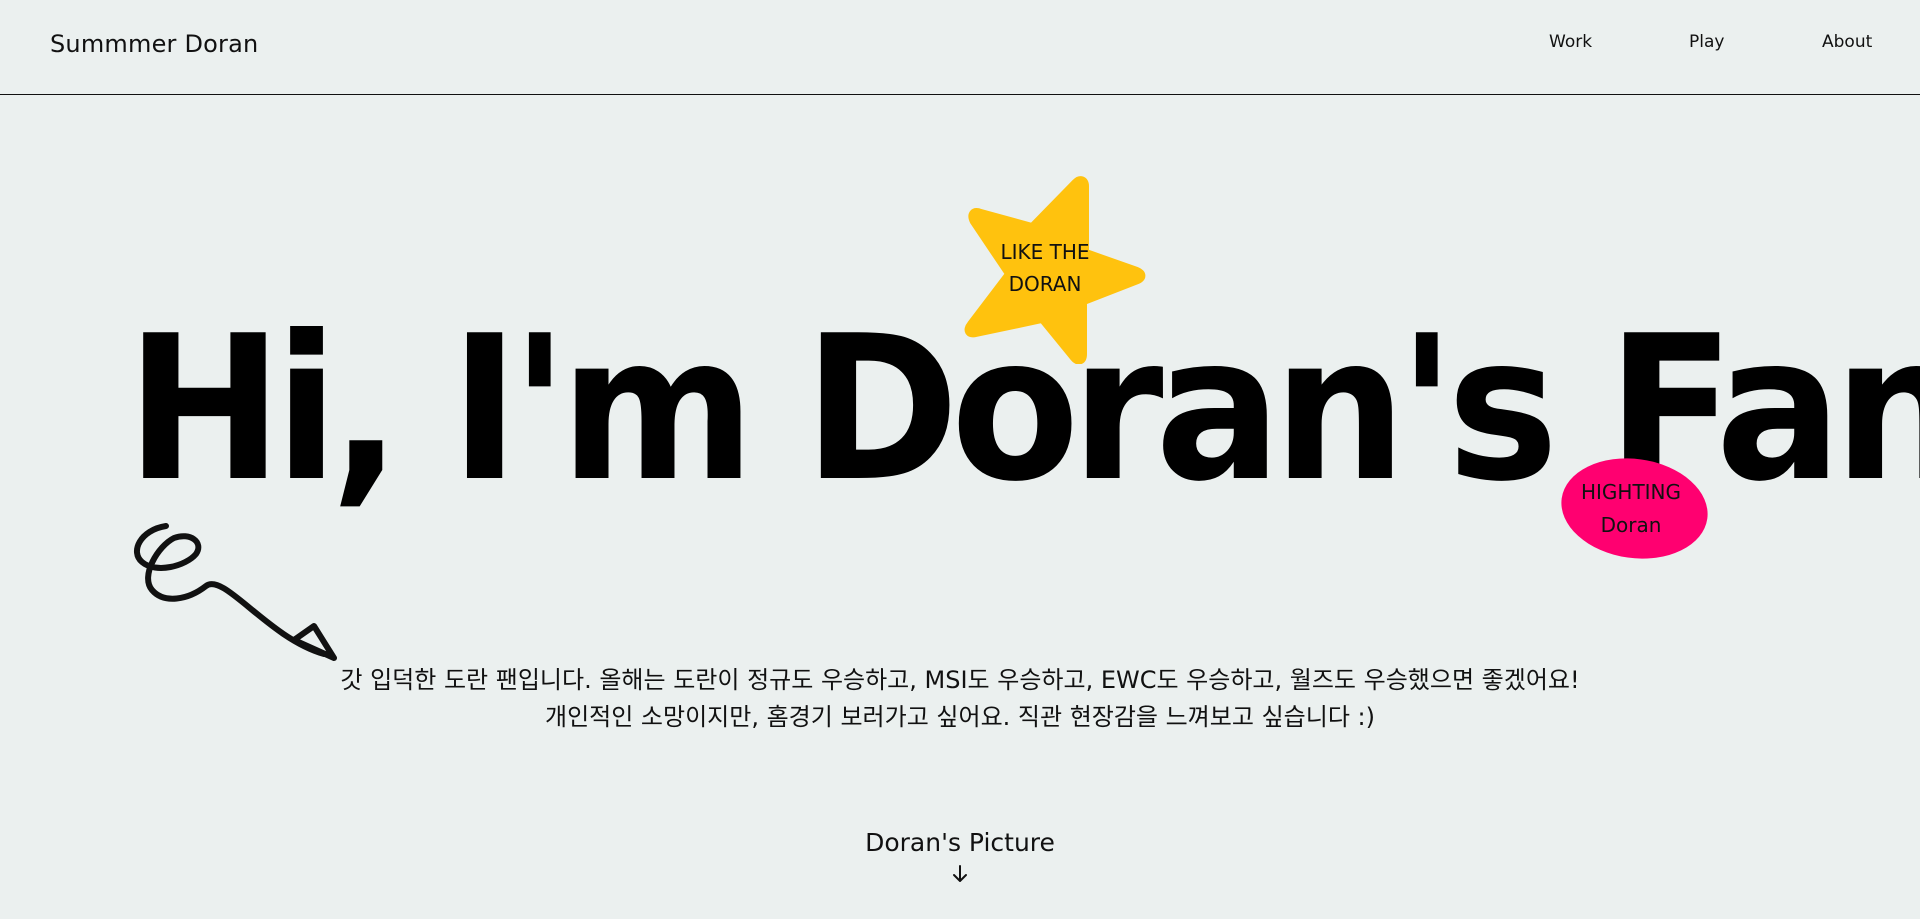 The width and height of the screenshot is (1920, 919). Describe the element at coordinates (1570, 42) in the screenshot. I see `nav-link-work: Work` at that location.